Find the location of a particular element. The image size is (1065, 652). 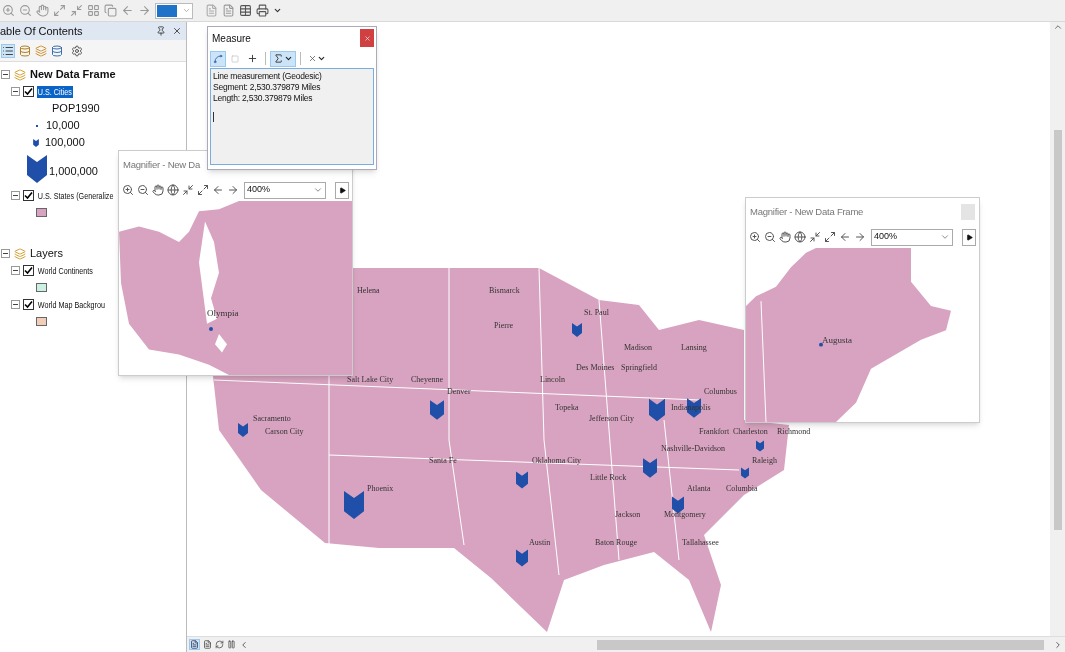

options-icon is located at coordinates (77, 50).